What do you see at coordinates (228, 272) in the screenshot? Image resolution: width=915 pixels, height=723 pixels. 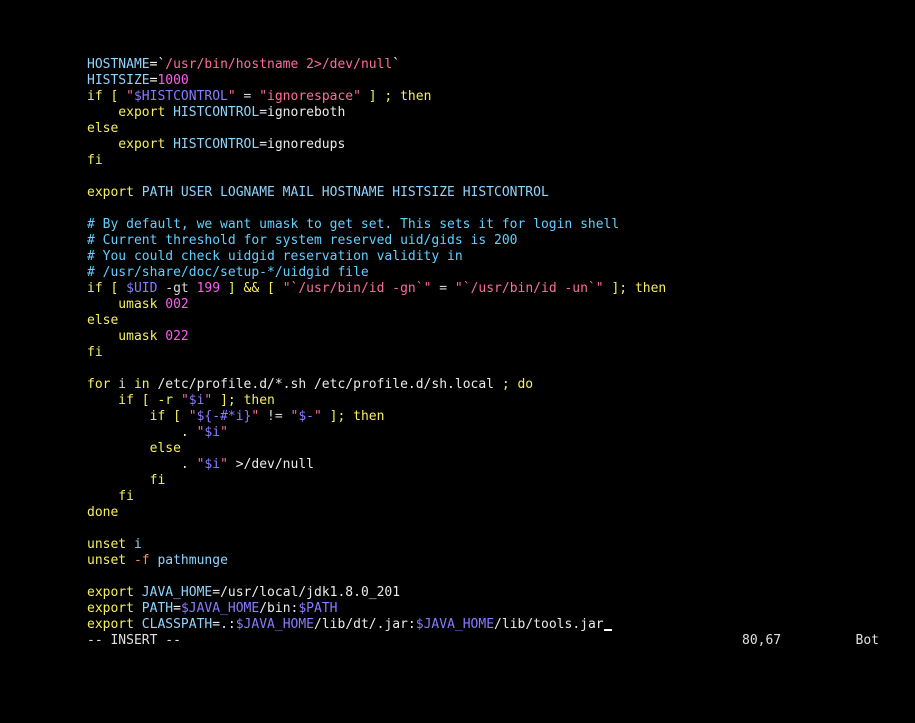 I see `code-token: # /usr/share/doc/setup-*/uidgid file` at bounding box center [228, 272].